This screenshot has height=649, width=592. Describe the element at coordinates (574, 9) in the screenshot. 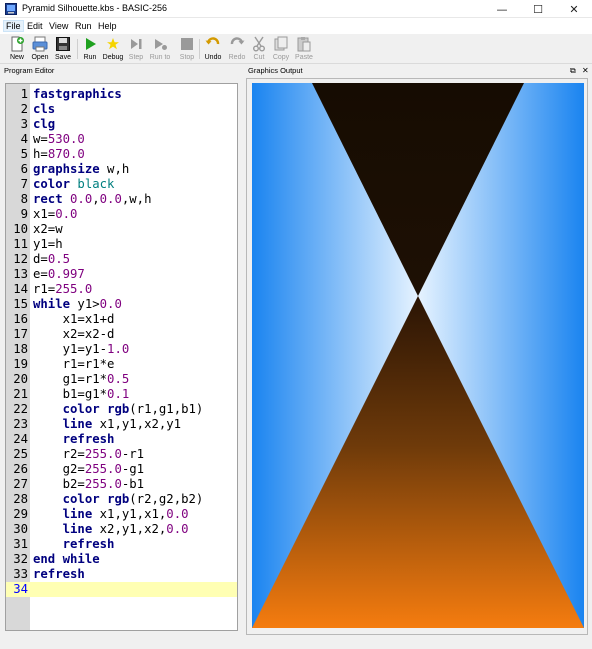

I see `close-button: ✕` at that location.